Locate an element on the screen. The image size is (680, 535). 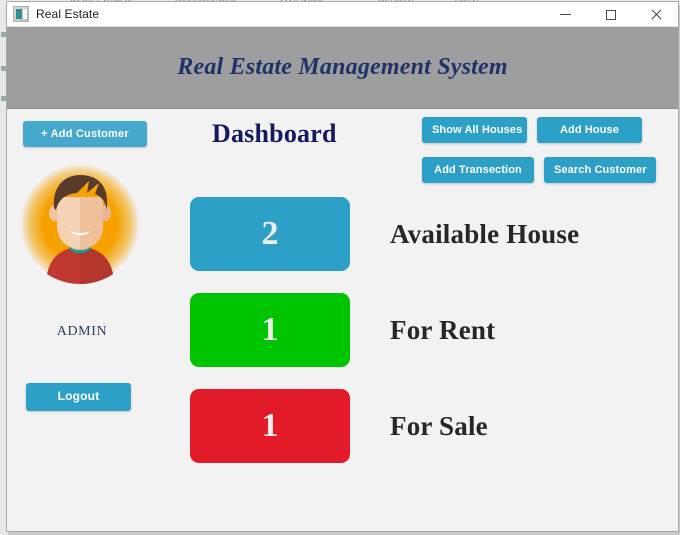
minimize-button is located at coordinates (565, 14).